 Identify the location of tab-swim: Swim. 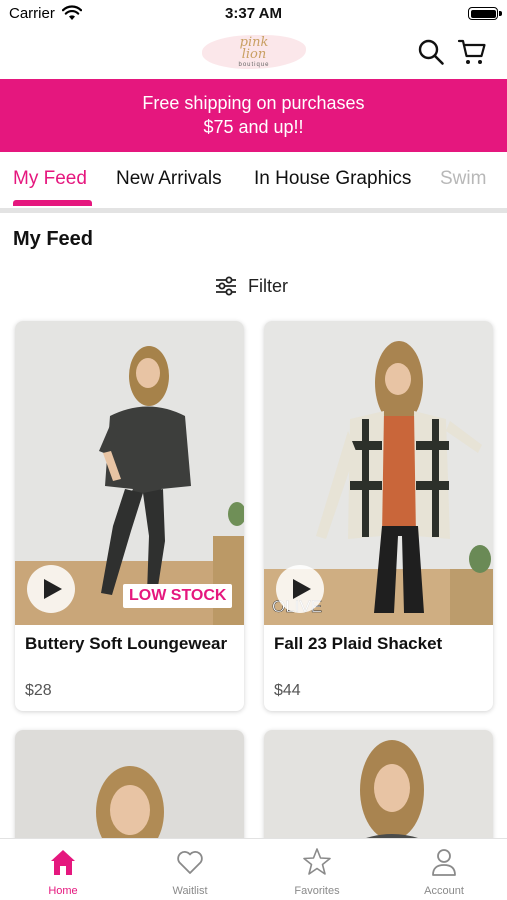
(463, 179).